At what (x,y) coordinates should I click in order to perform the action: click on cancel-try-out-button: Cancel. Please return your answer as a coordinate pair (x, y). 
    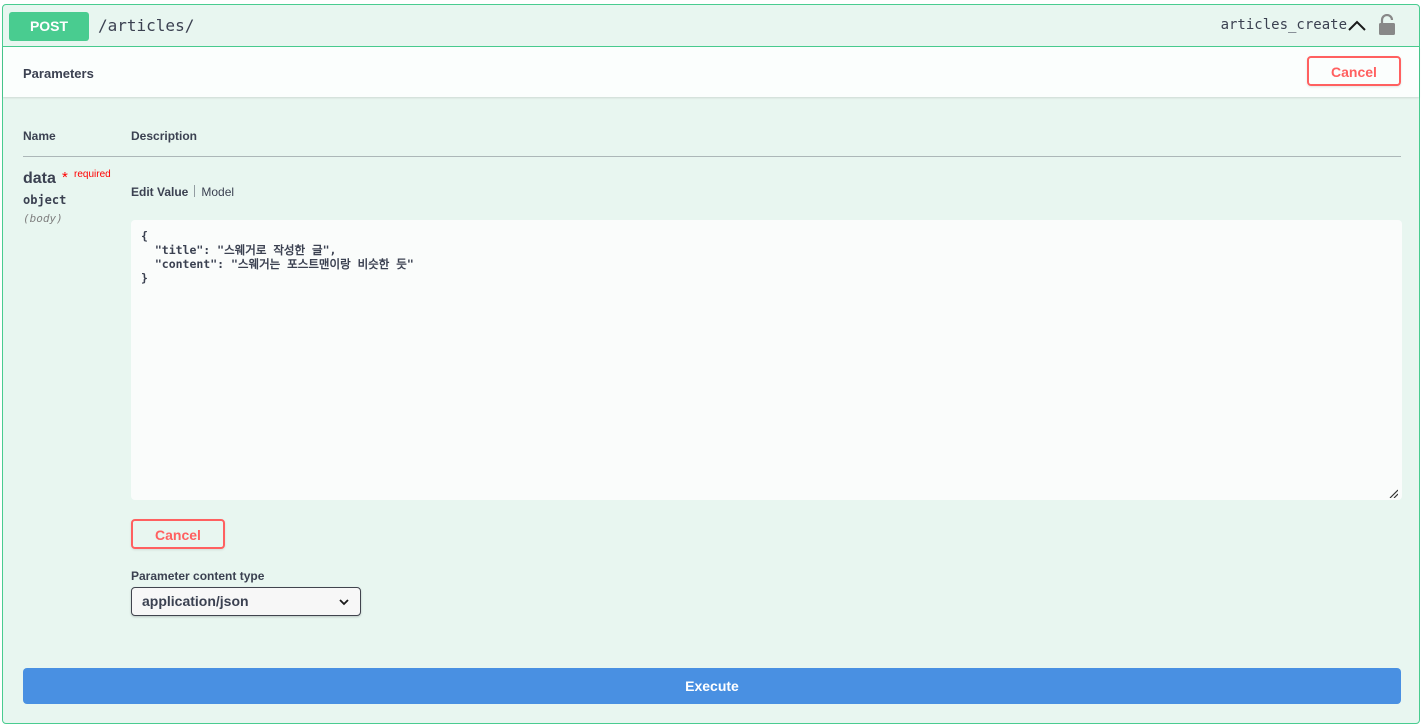
    Looking at the image, I should click on (1354, 71).